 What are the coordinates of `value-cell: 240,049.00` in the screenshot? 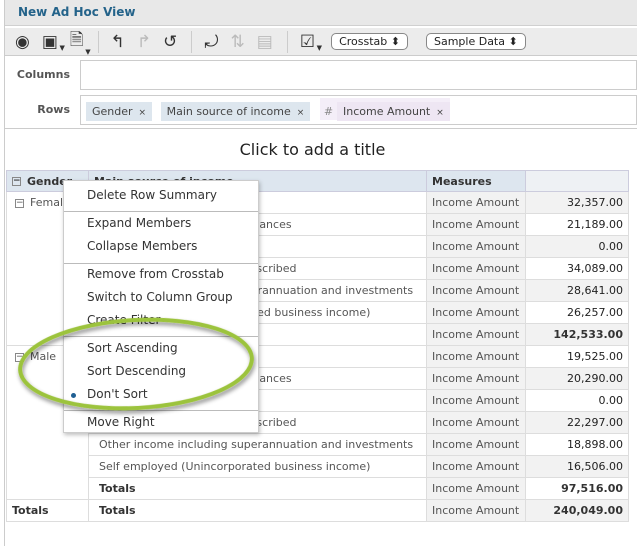 It's located at (577, 510).